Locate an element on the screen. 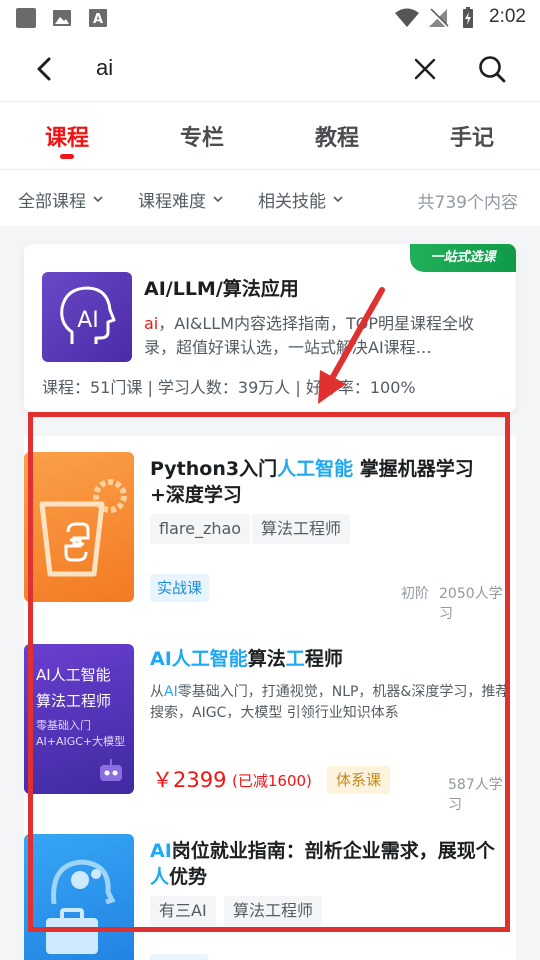 The width and height of the screenshot is (540, 960). no-signal-icon is located at coordinates (439, 18).